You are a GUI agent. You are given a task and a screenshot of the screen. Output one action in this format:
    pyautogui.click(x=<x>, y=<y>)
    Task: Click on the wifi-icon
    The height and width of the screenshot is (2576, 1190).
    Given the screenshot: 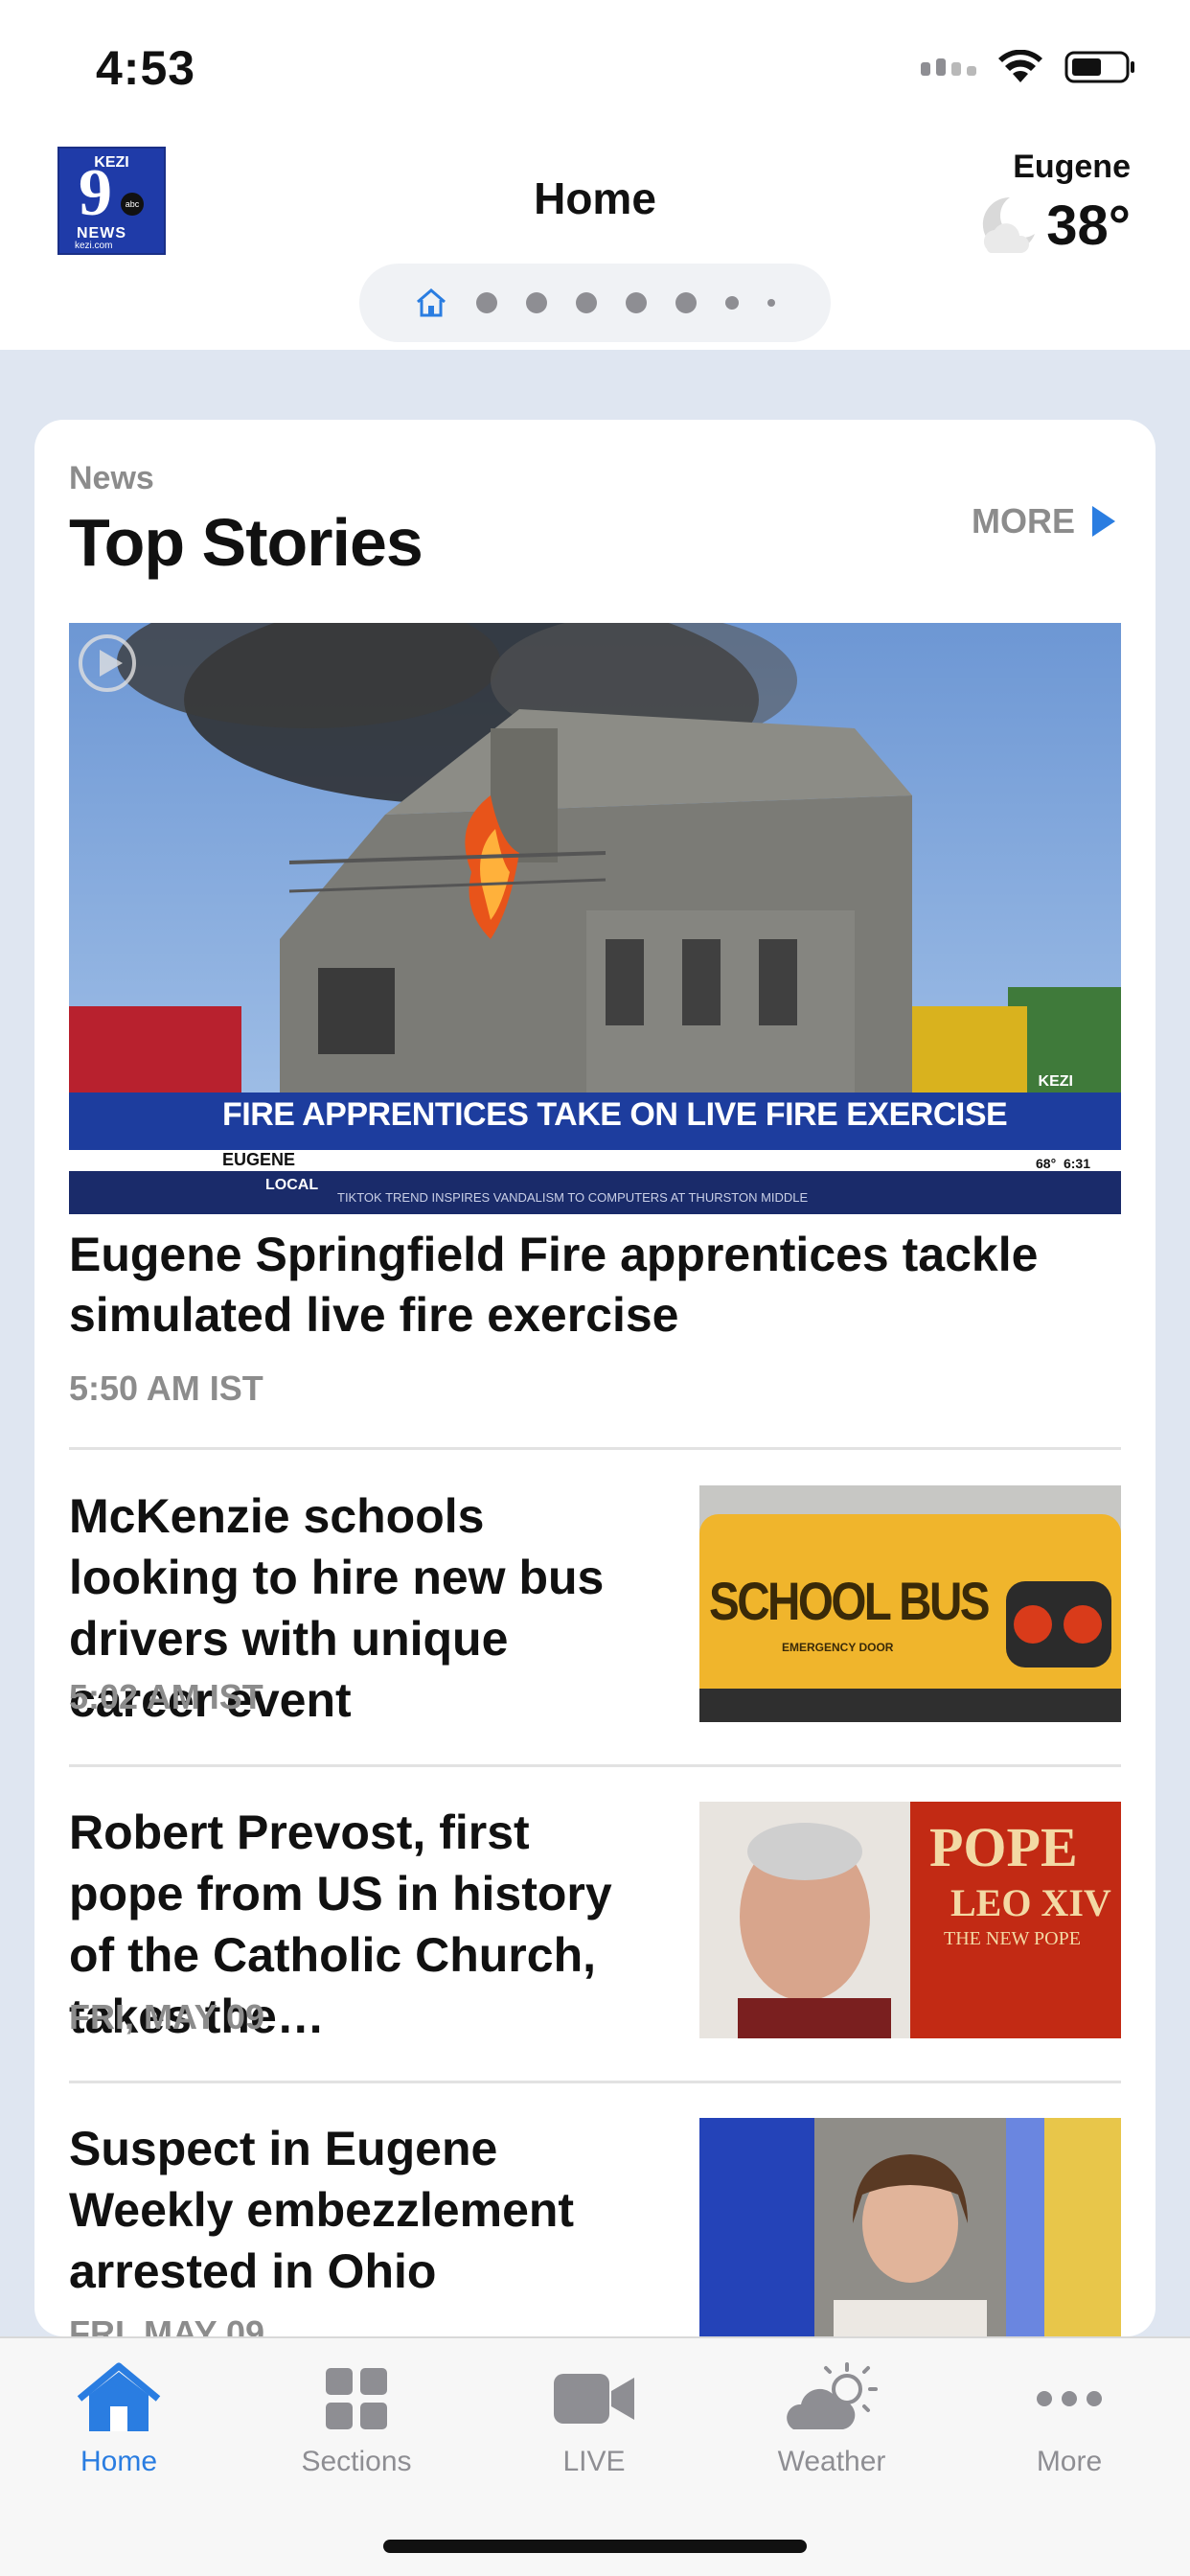 What is the action you would take?
    pyautogui.click(x=1020, y=66)
    